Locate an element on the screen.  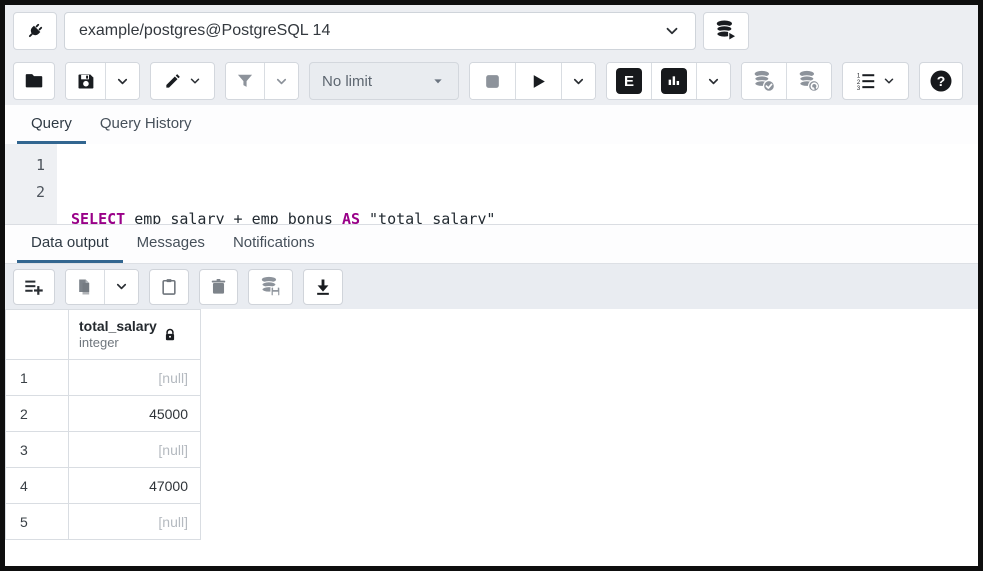
svg-text: 1 is located at coordinates (859, 76).